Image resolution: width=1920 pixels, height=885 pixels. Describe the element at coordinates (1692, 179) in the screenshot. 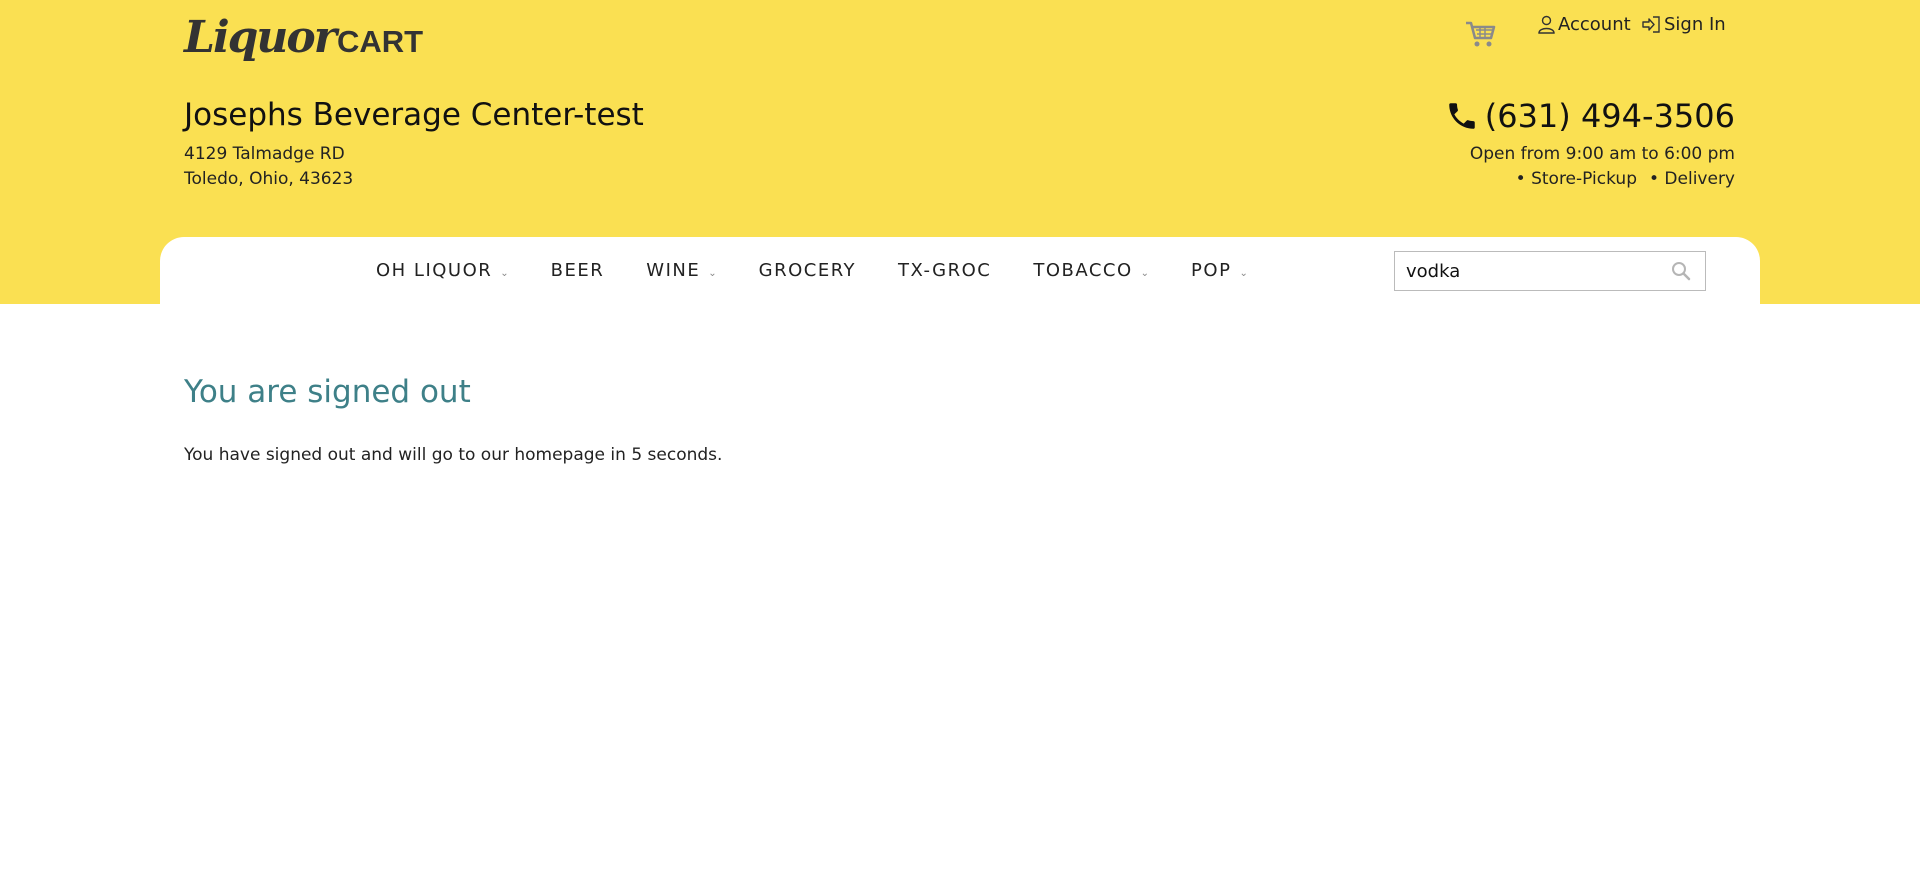

I see `service-delivery: • Delivery` at that location.